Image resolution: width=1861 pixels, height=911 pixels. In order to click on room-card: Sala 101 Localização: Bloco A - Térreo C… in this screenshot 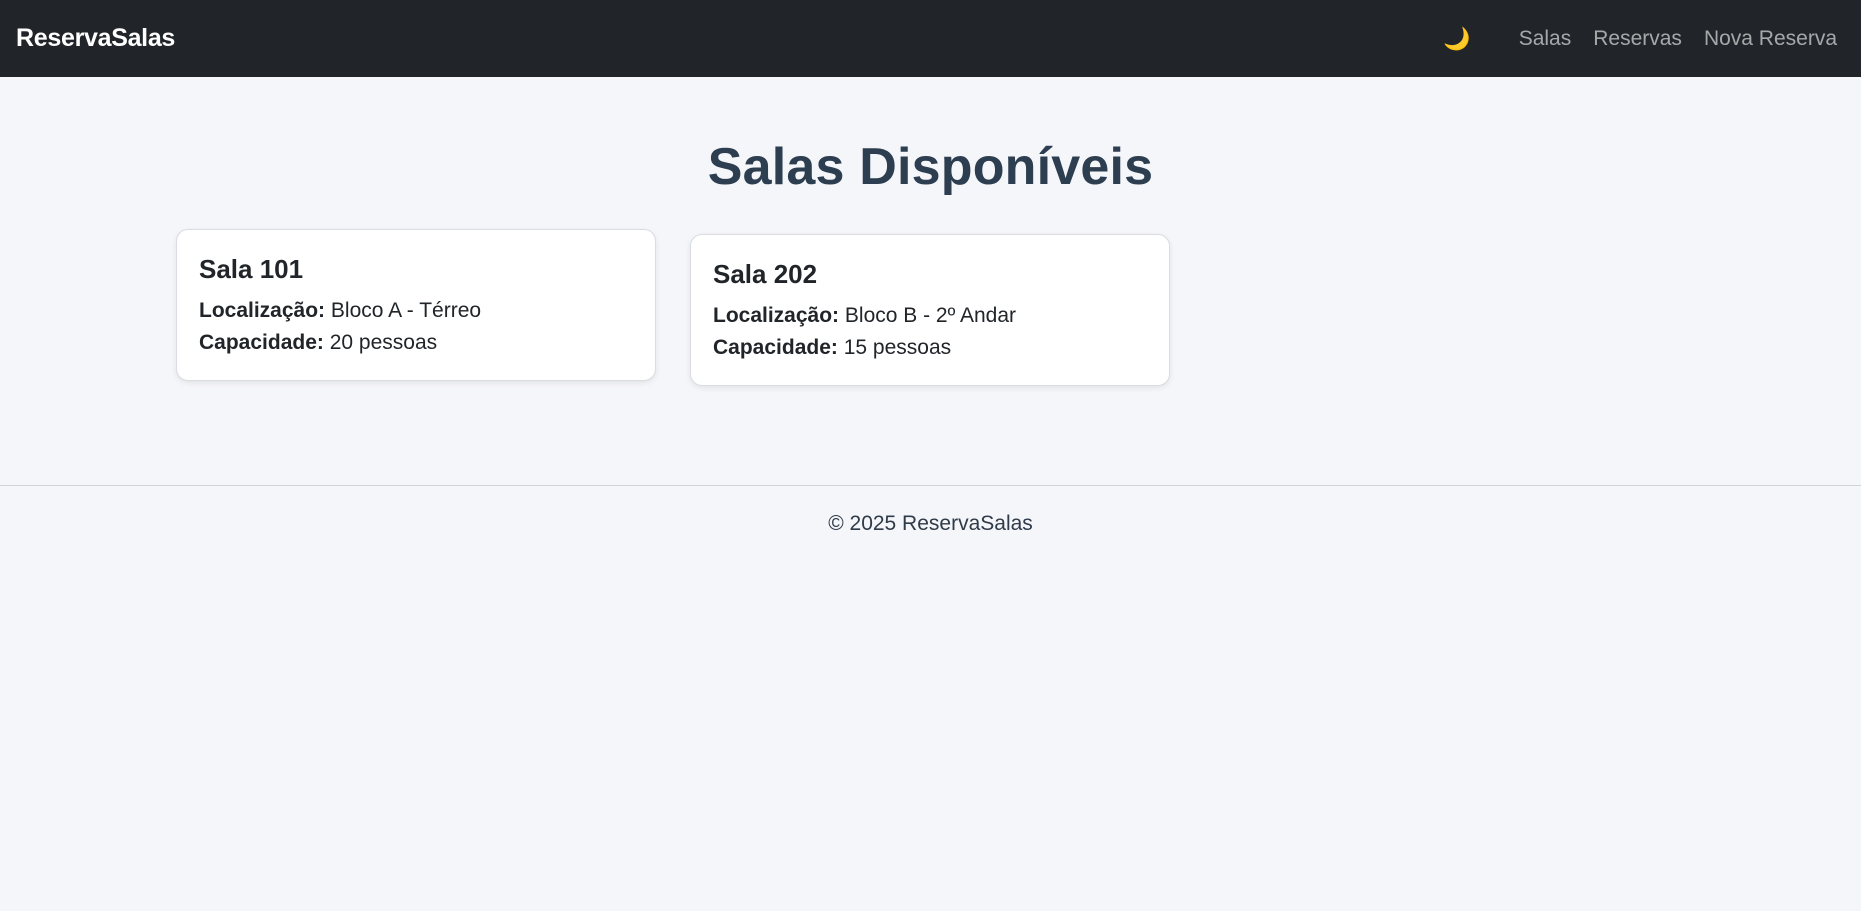, I will do `click(416, 305)`.